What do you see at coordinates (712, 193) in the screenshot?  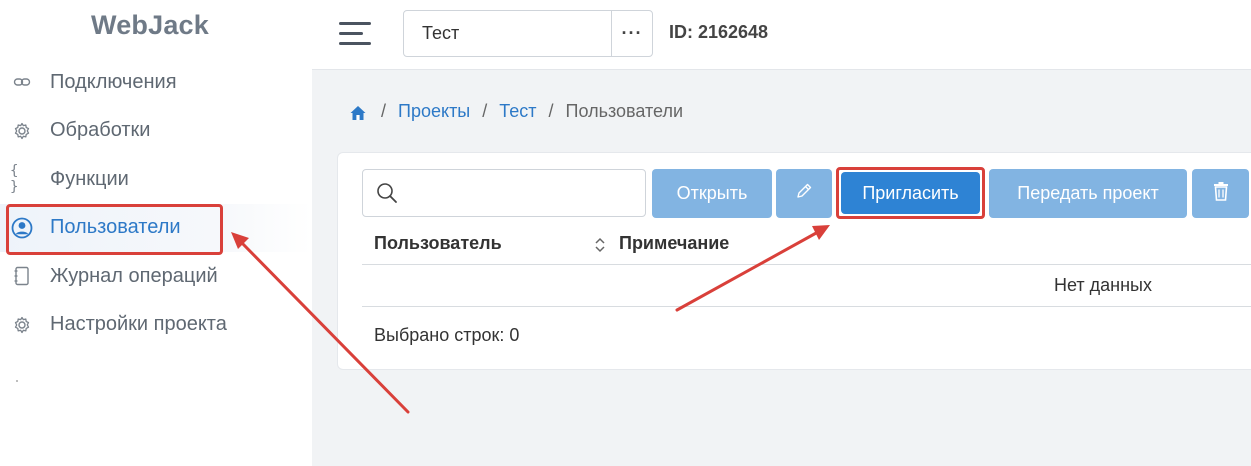 I see `open-button: Открыть` at bounding box center [712, 193].